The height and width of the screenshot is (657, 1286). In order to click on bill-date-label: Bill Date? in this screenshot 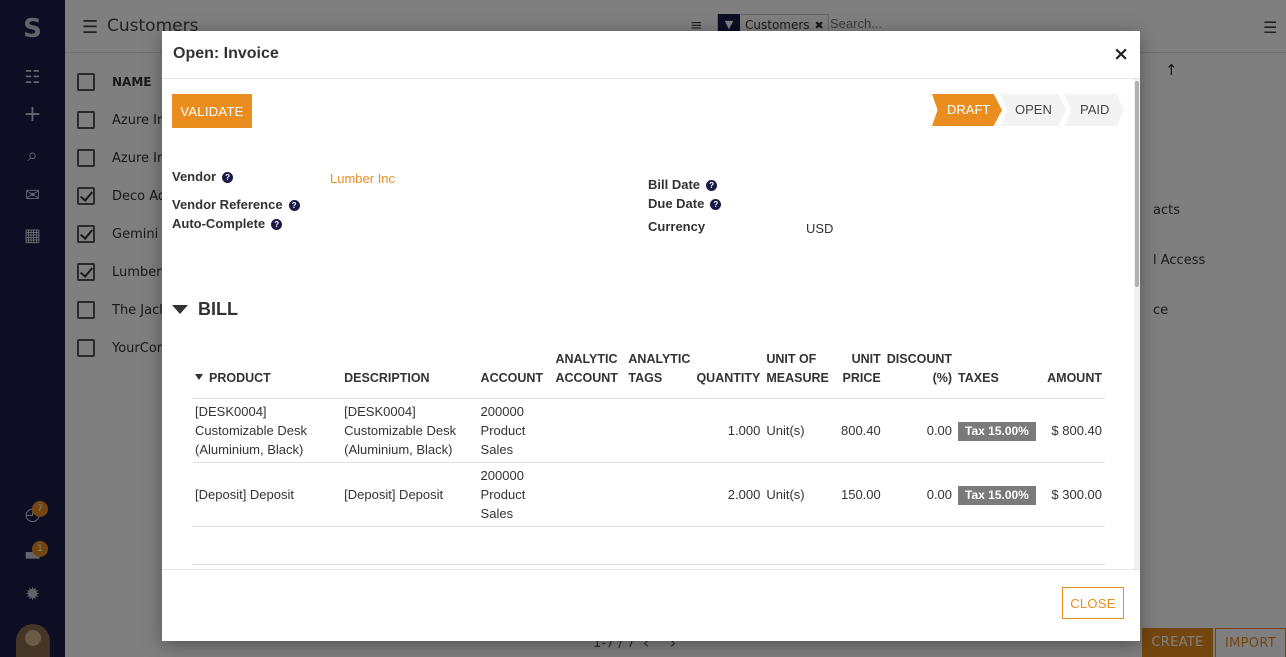, I will do `click(683, 184)`.